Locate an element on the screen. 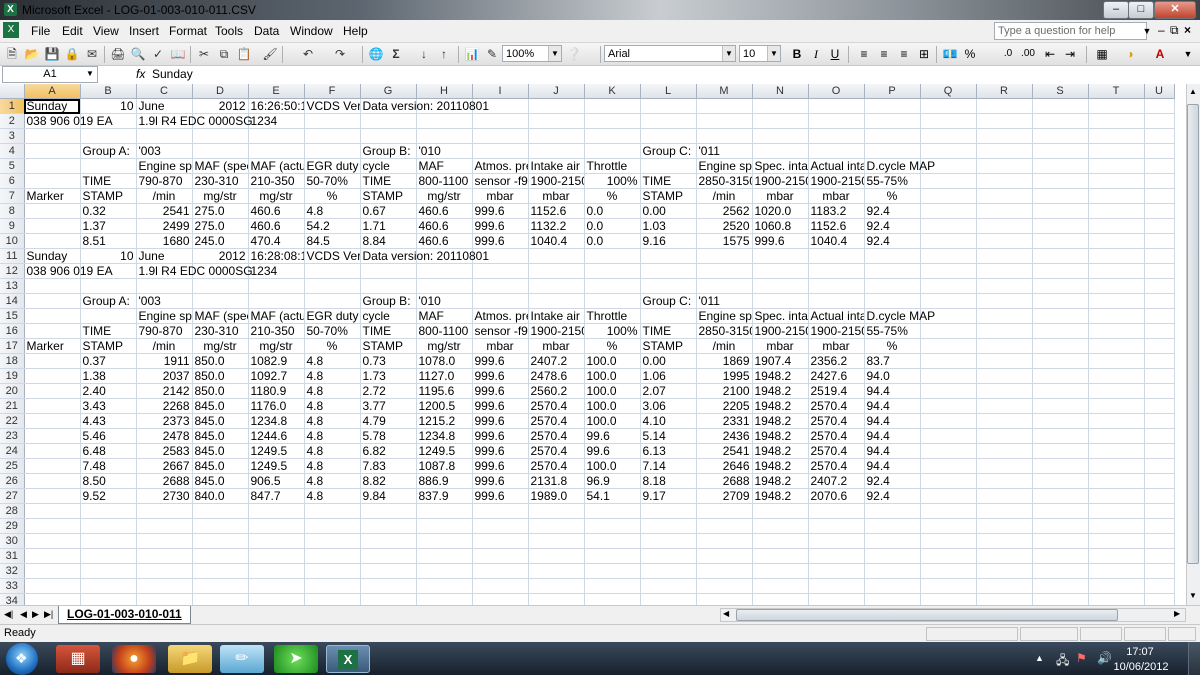 This screenshot has height=675, width=1200. cell-h27: 837.9 is located at coordinates (444, 496).